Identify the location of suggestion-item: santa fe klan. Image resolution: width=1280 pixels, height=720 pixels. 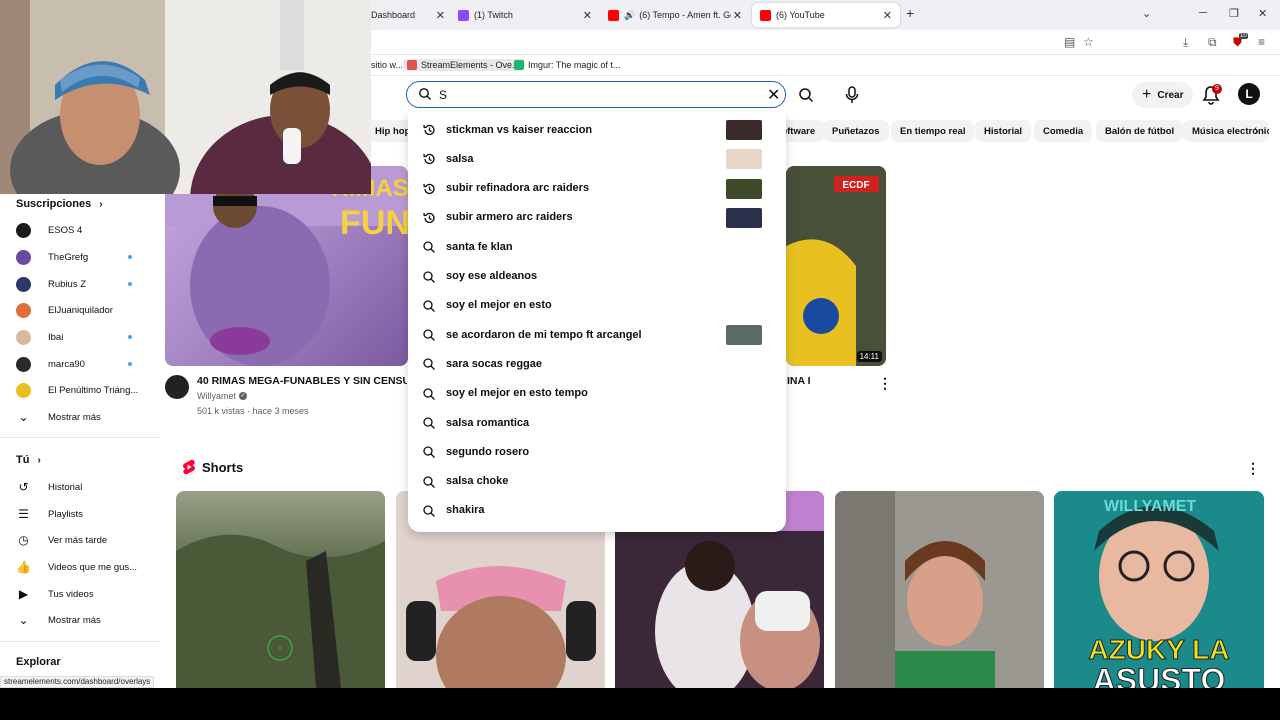
(597, 246).